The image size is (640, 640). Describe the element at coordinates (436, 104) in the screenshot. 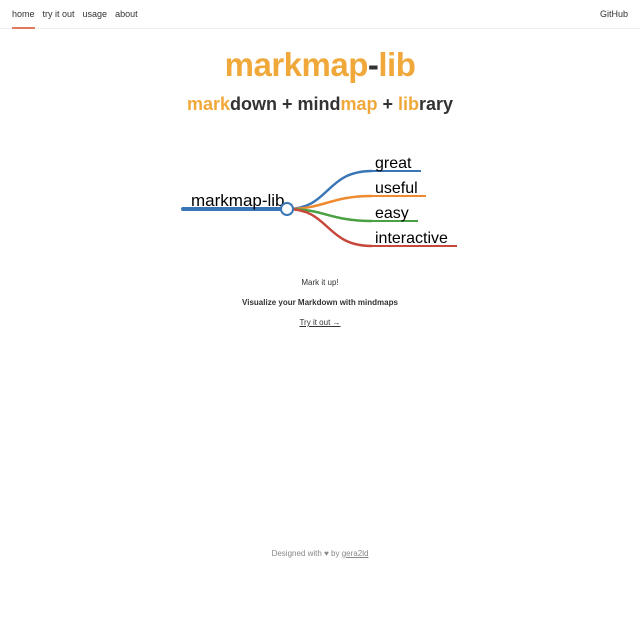

I see `tagline-rary: rary` at that location.